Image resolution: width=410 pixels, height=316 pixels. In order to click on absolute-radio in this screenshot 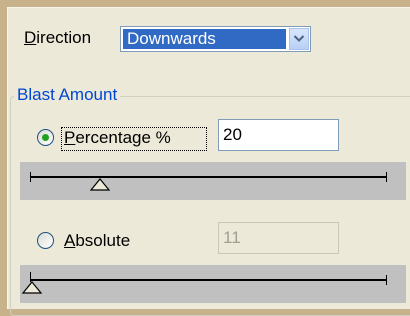, I will do `click(45, 240)`.